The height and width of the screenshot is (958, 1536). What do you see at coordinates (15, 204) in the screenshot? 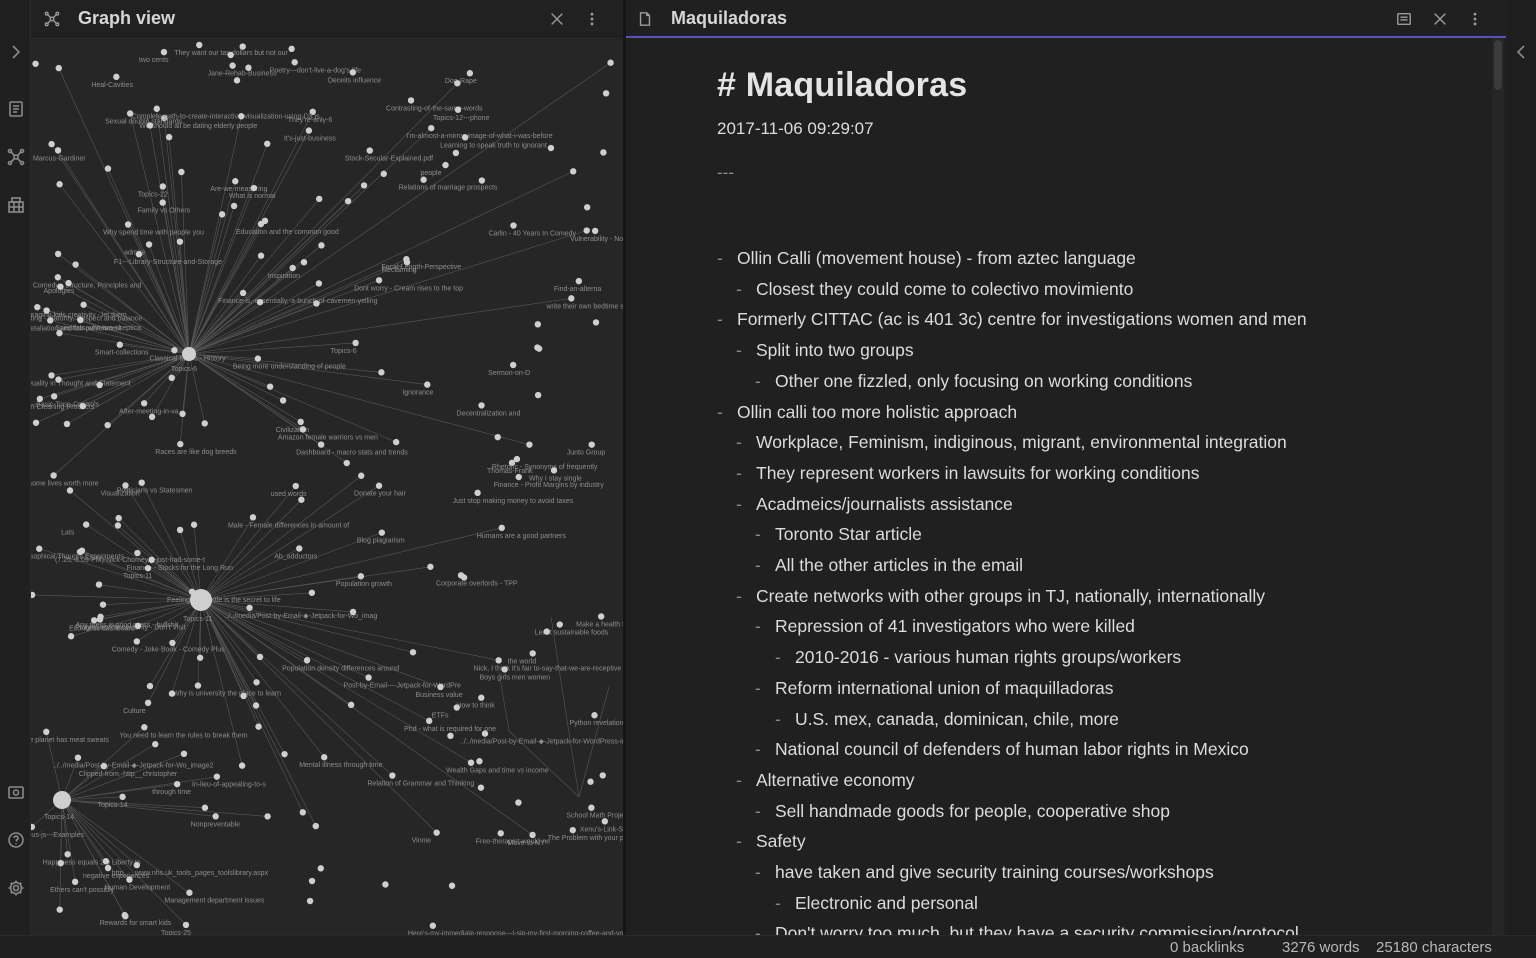
I see `canvas-icon` at bounding box center [15, 204].